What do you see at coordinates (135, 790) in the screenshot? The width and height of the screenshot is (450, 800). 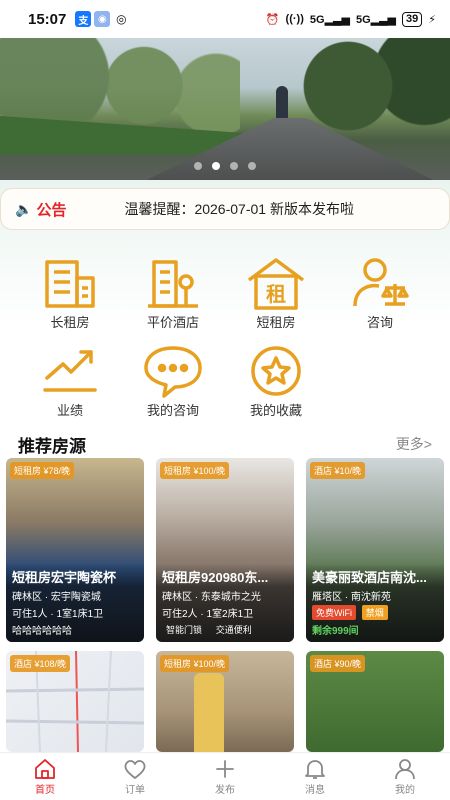 I see `nav-label: 订单` at bounding box center [135, 790].